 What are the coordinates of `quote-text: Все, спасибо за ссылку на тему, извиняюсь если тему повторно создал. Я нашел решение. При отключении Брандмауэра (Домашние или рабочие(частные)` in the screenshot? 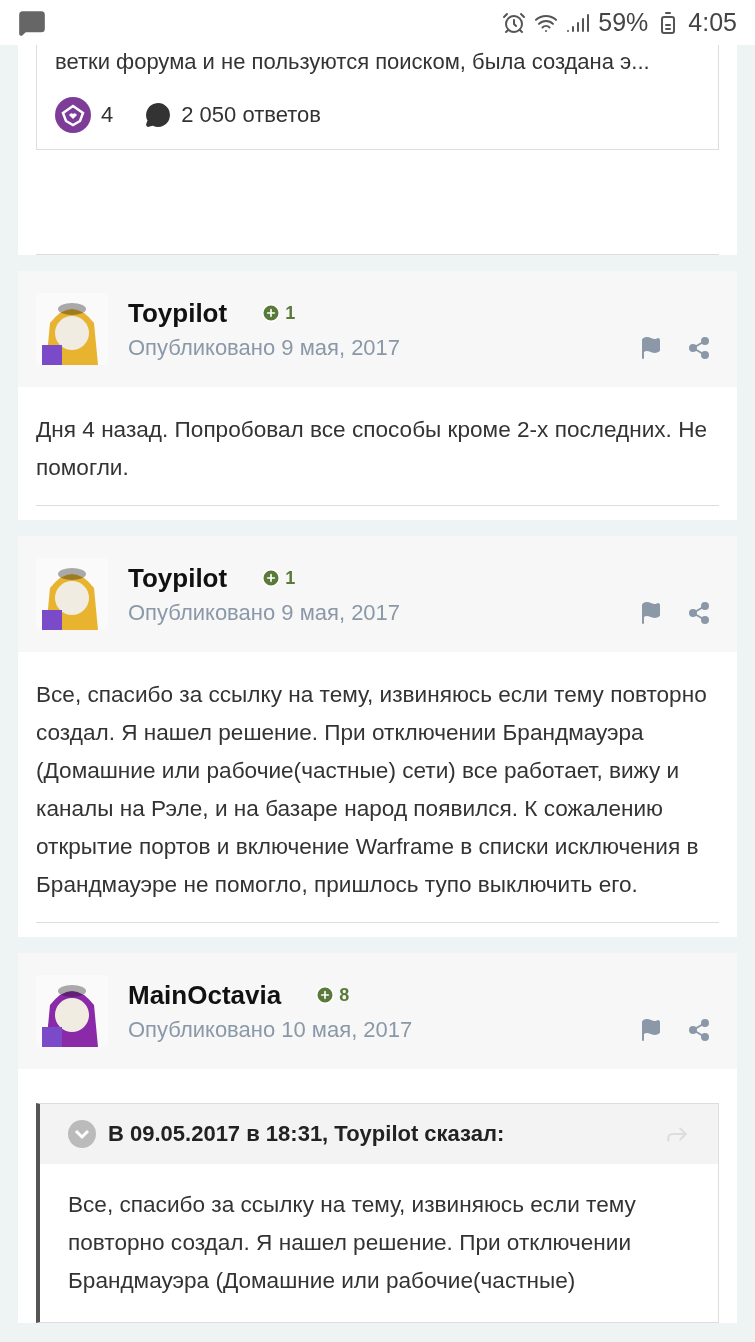 It's located at (352, 1243).